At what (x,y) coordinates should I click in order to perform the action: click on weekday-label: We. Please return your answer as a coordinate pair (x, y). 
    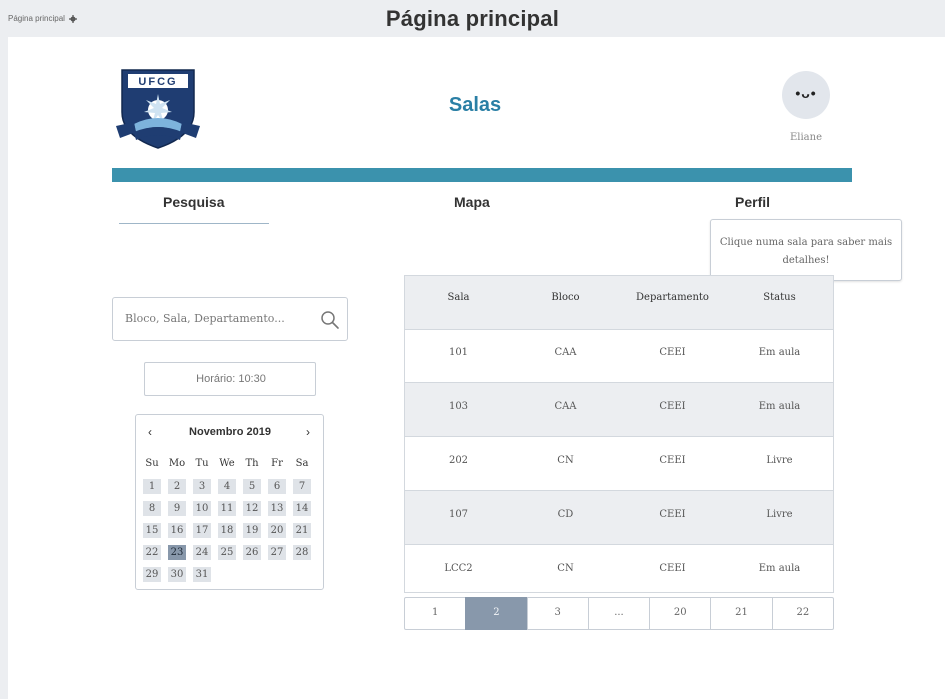
    Looking at the image, I should click on (227, 463).